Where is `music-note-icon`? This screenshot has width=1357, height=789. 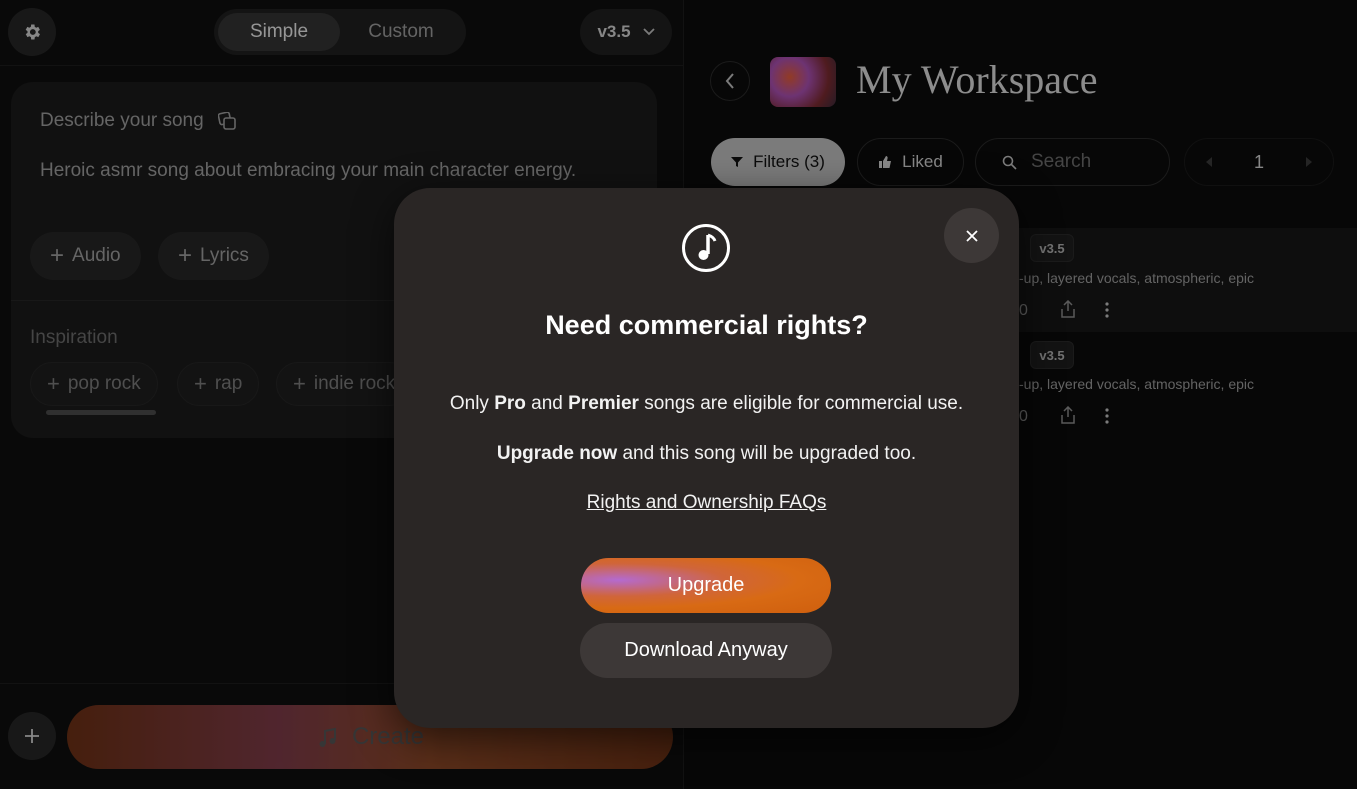
music-note-icon is located at coordinates (706, 248).